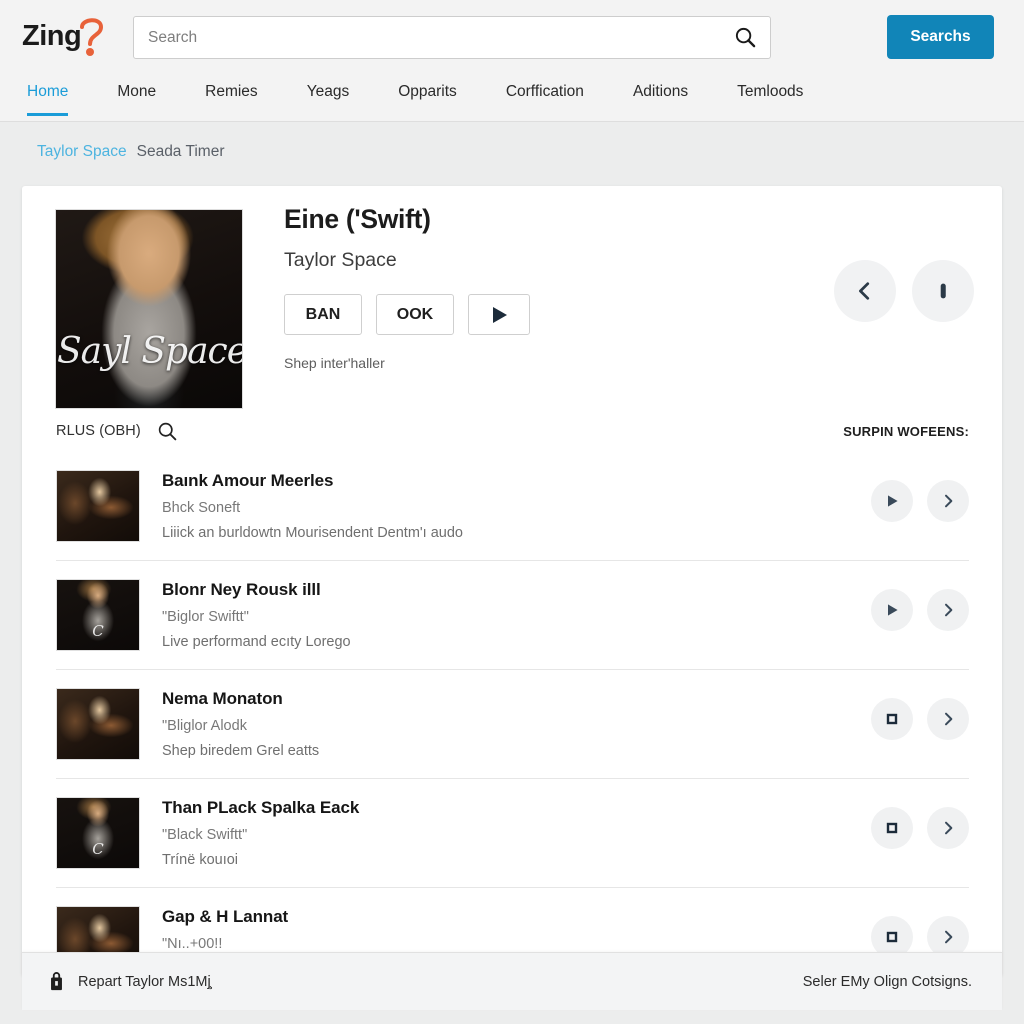 This screenshot has height=1024, width=1024. I want to click on question-swoosh-icon, so click(92, 37).